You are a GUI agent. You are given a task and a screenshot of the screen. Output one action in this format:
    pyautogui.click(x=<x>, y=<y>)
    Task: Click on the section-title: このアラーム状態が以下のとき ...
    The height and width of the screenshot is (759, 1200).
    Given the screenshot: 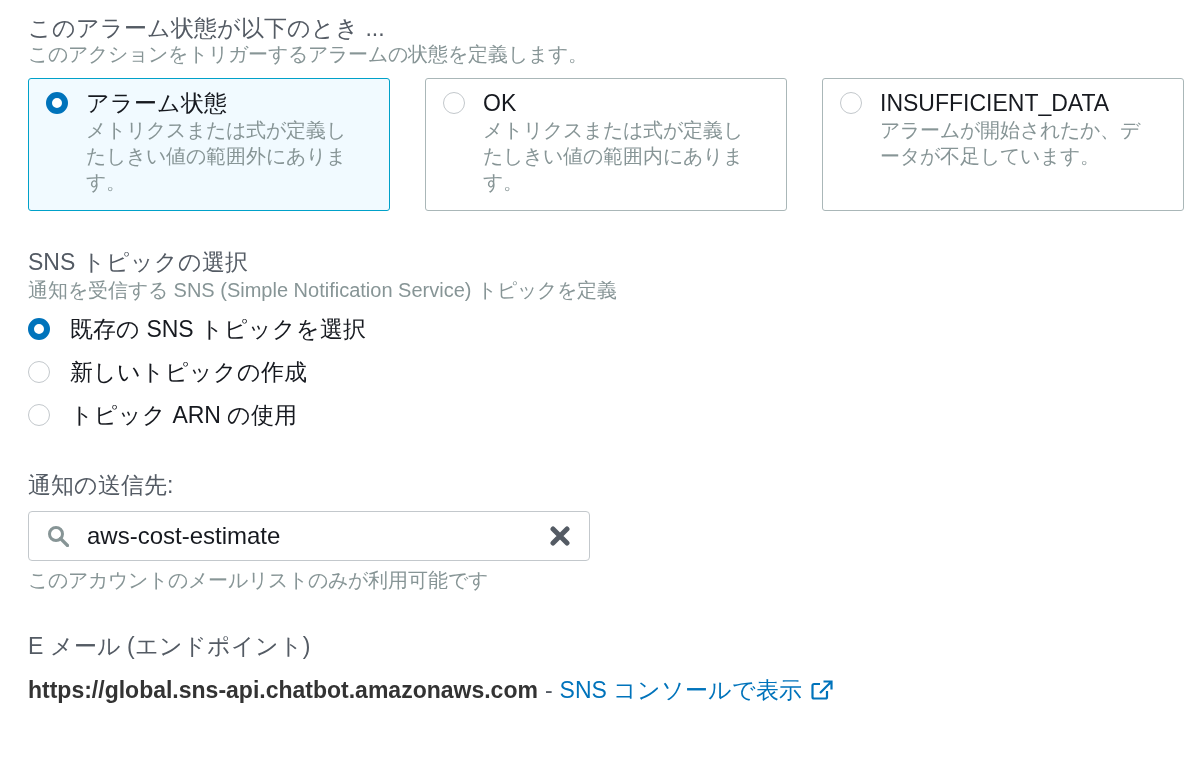 What is the action you would take?
    pyautogui.click(x=206, y=28)
    